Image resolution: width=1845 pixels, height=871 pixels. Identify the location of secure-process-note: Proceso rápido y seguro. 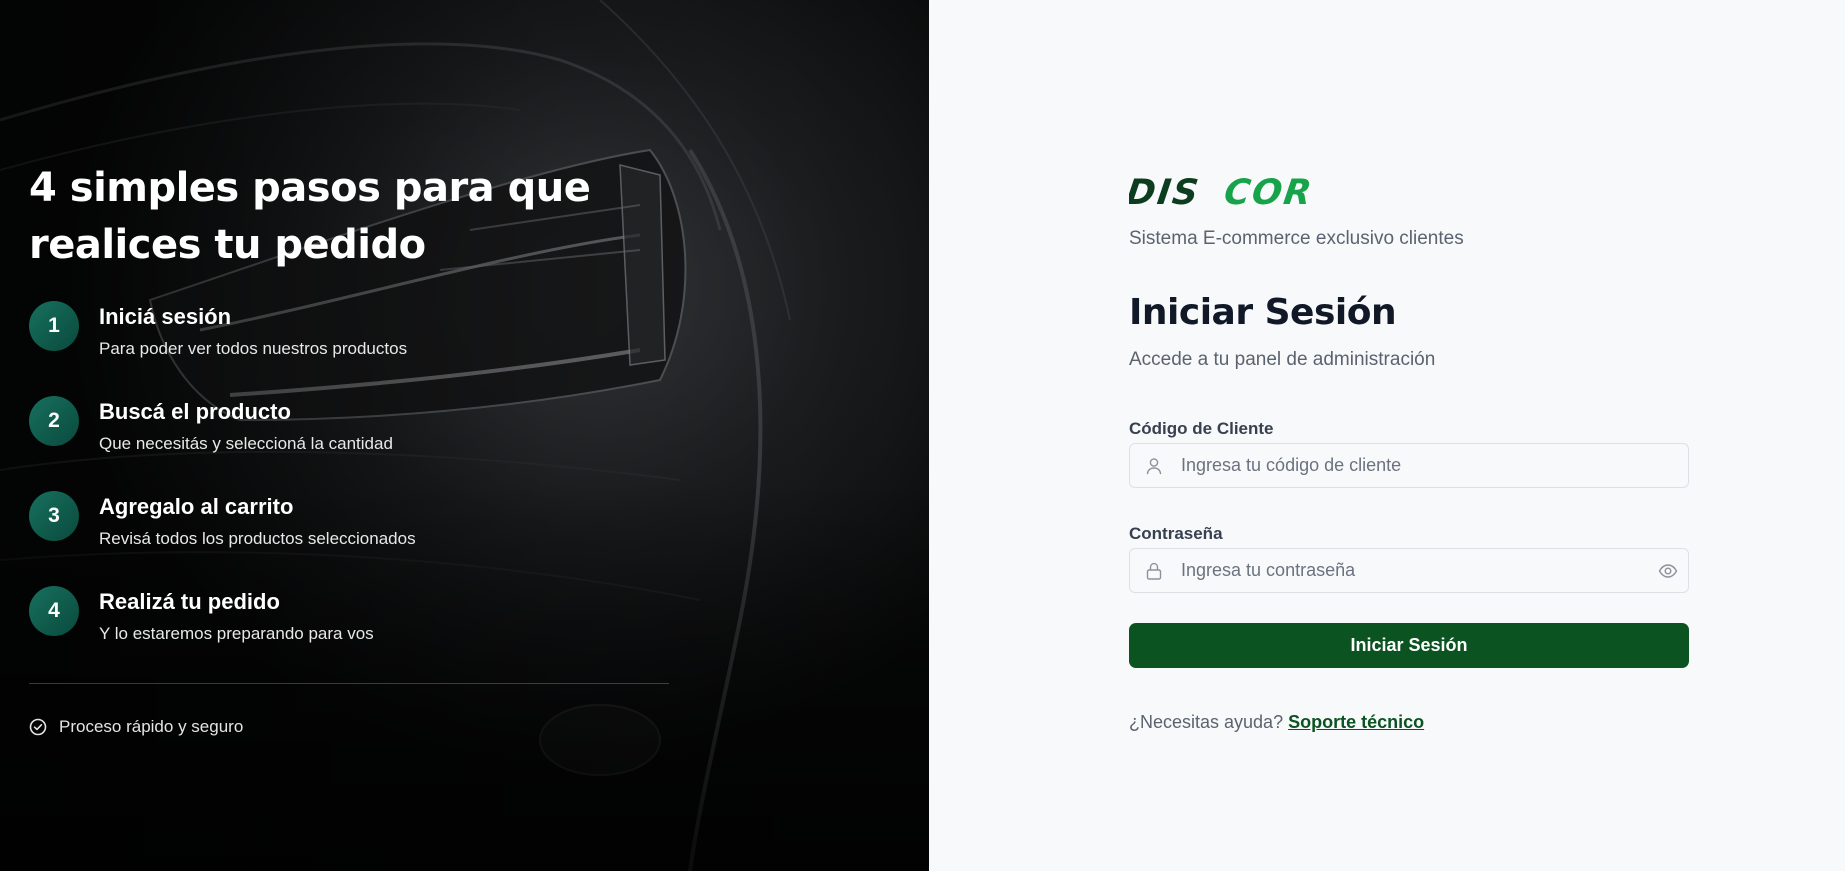
(349, 727).